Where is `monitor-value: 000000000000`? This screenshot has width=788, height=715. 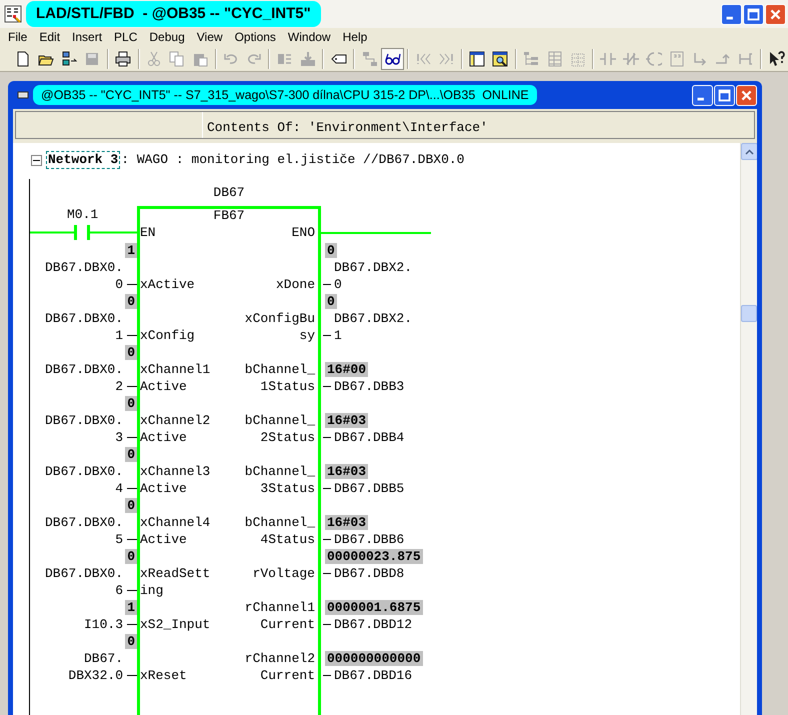
monitor-value: 000000000000 is located at coordinates (374, 658).